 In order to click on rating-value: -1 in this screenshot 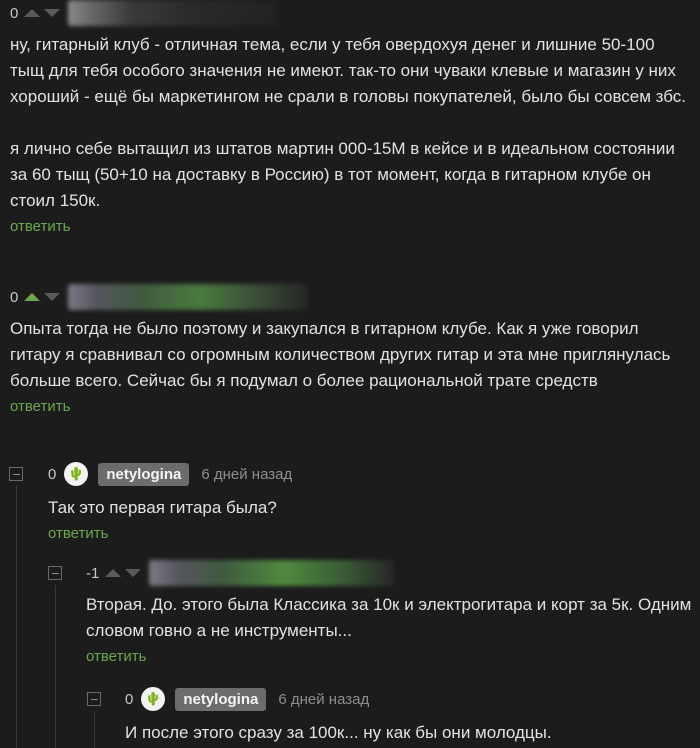, I will do `click(93, 573)`.